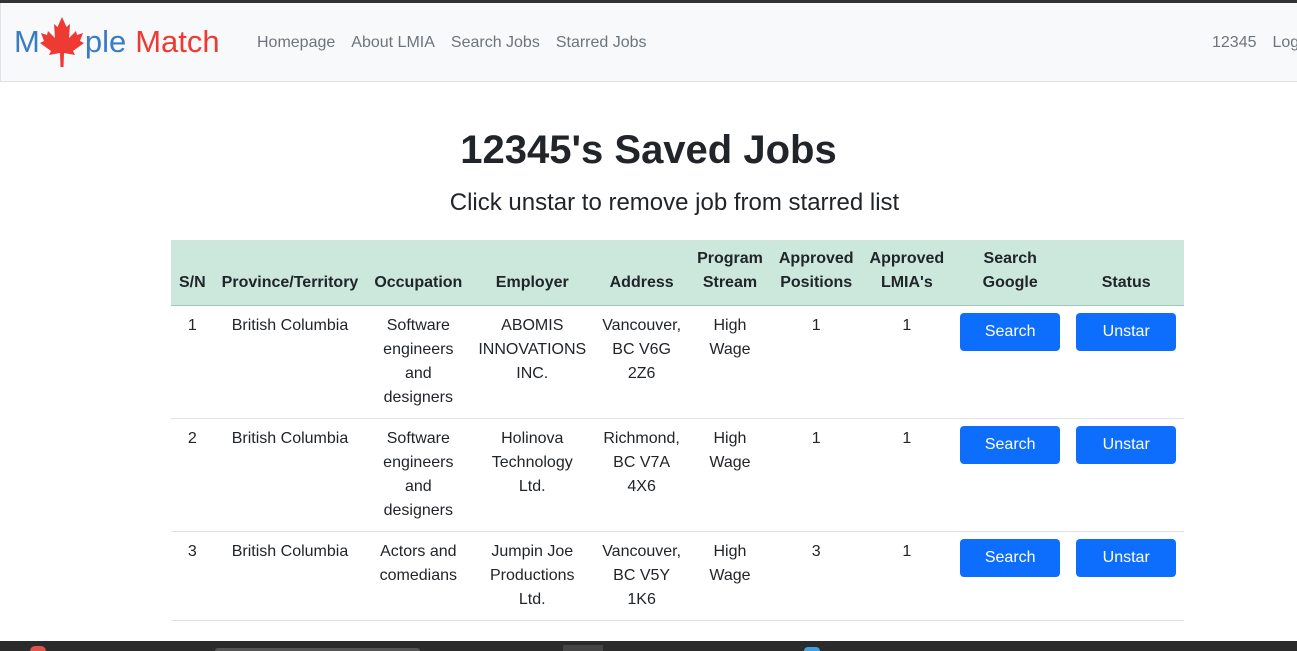  I want to click on nav-username: 12345, so click(1234, 43).